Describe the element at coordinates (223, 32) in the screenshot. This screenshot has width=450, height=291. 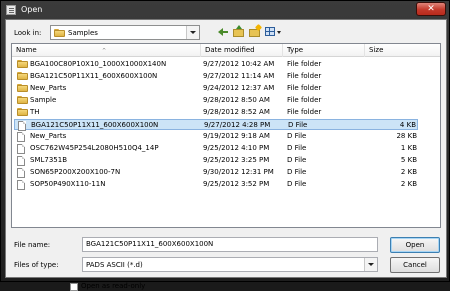
I see `back-arrow-icon` at that location.